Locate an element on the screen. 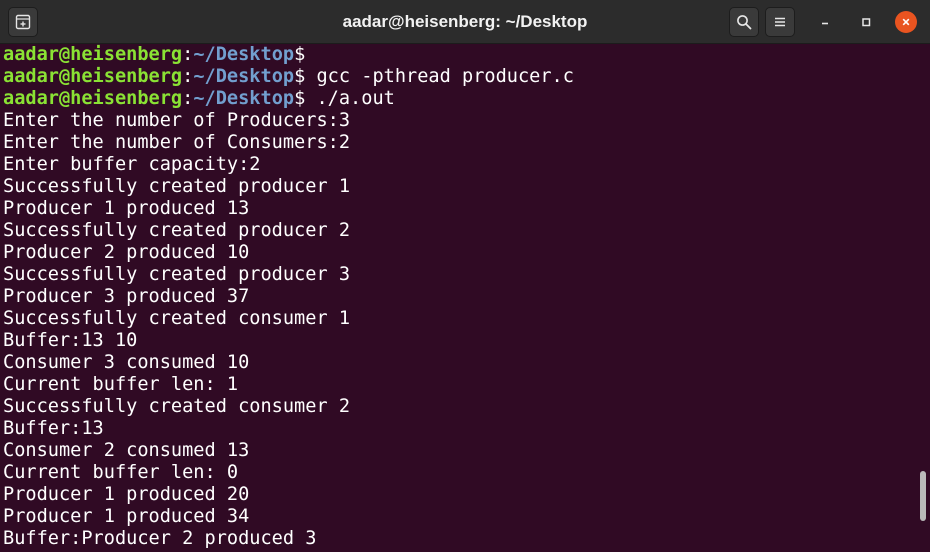 The image size is (930, 552). maximize-icon is located at coordinates (866, 22).